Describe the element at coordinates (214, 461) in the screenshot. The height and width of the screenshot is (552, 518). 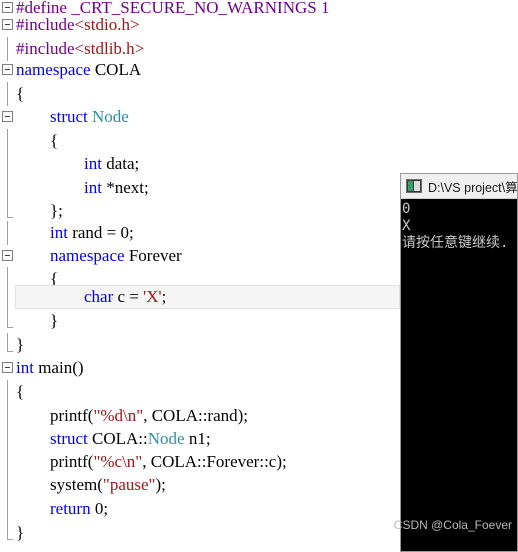
I see `code-token-pl: , COLA::Forever::c);` at that location.